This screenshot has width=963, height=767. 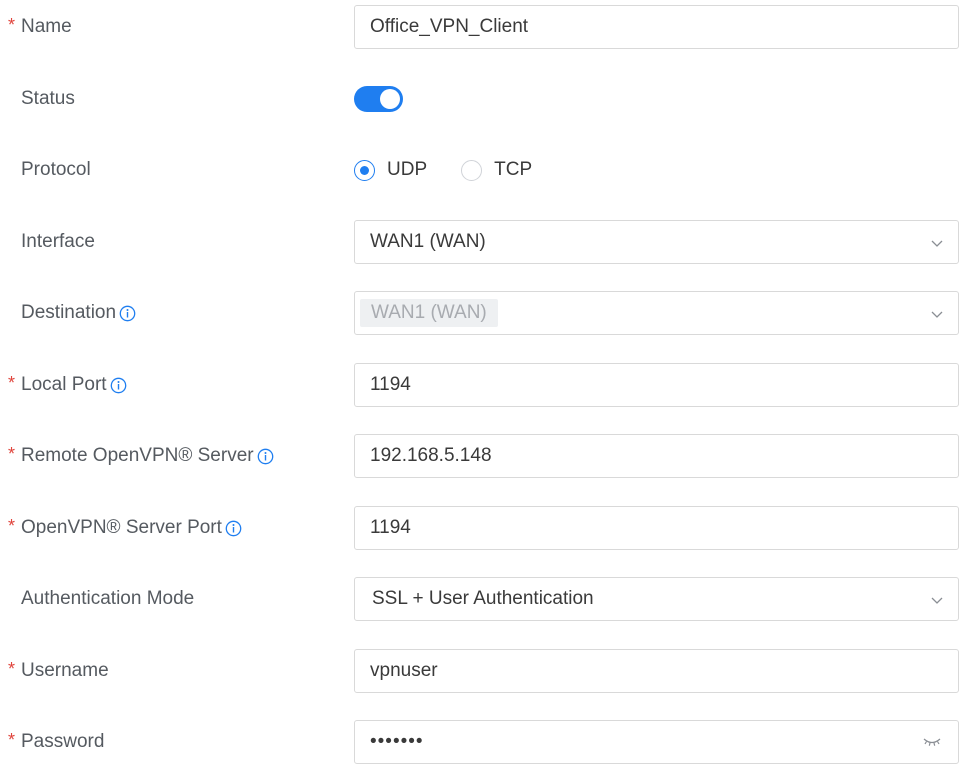 I want to click on remote-server-input: 192.168.5.148, so click(x=656, y=456).